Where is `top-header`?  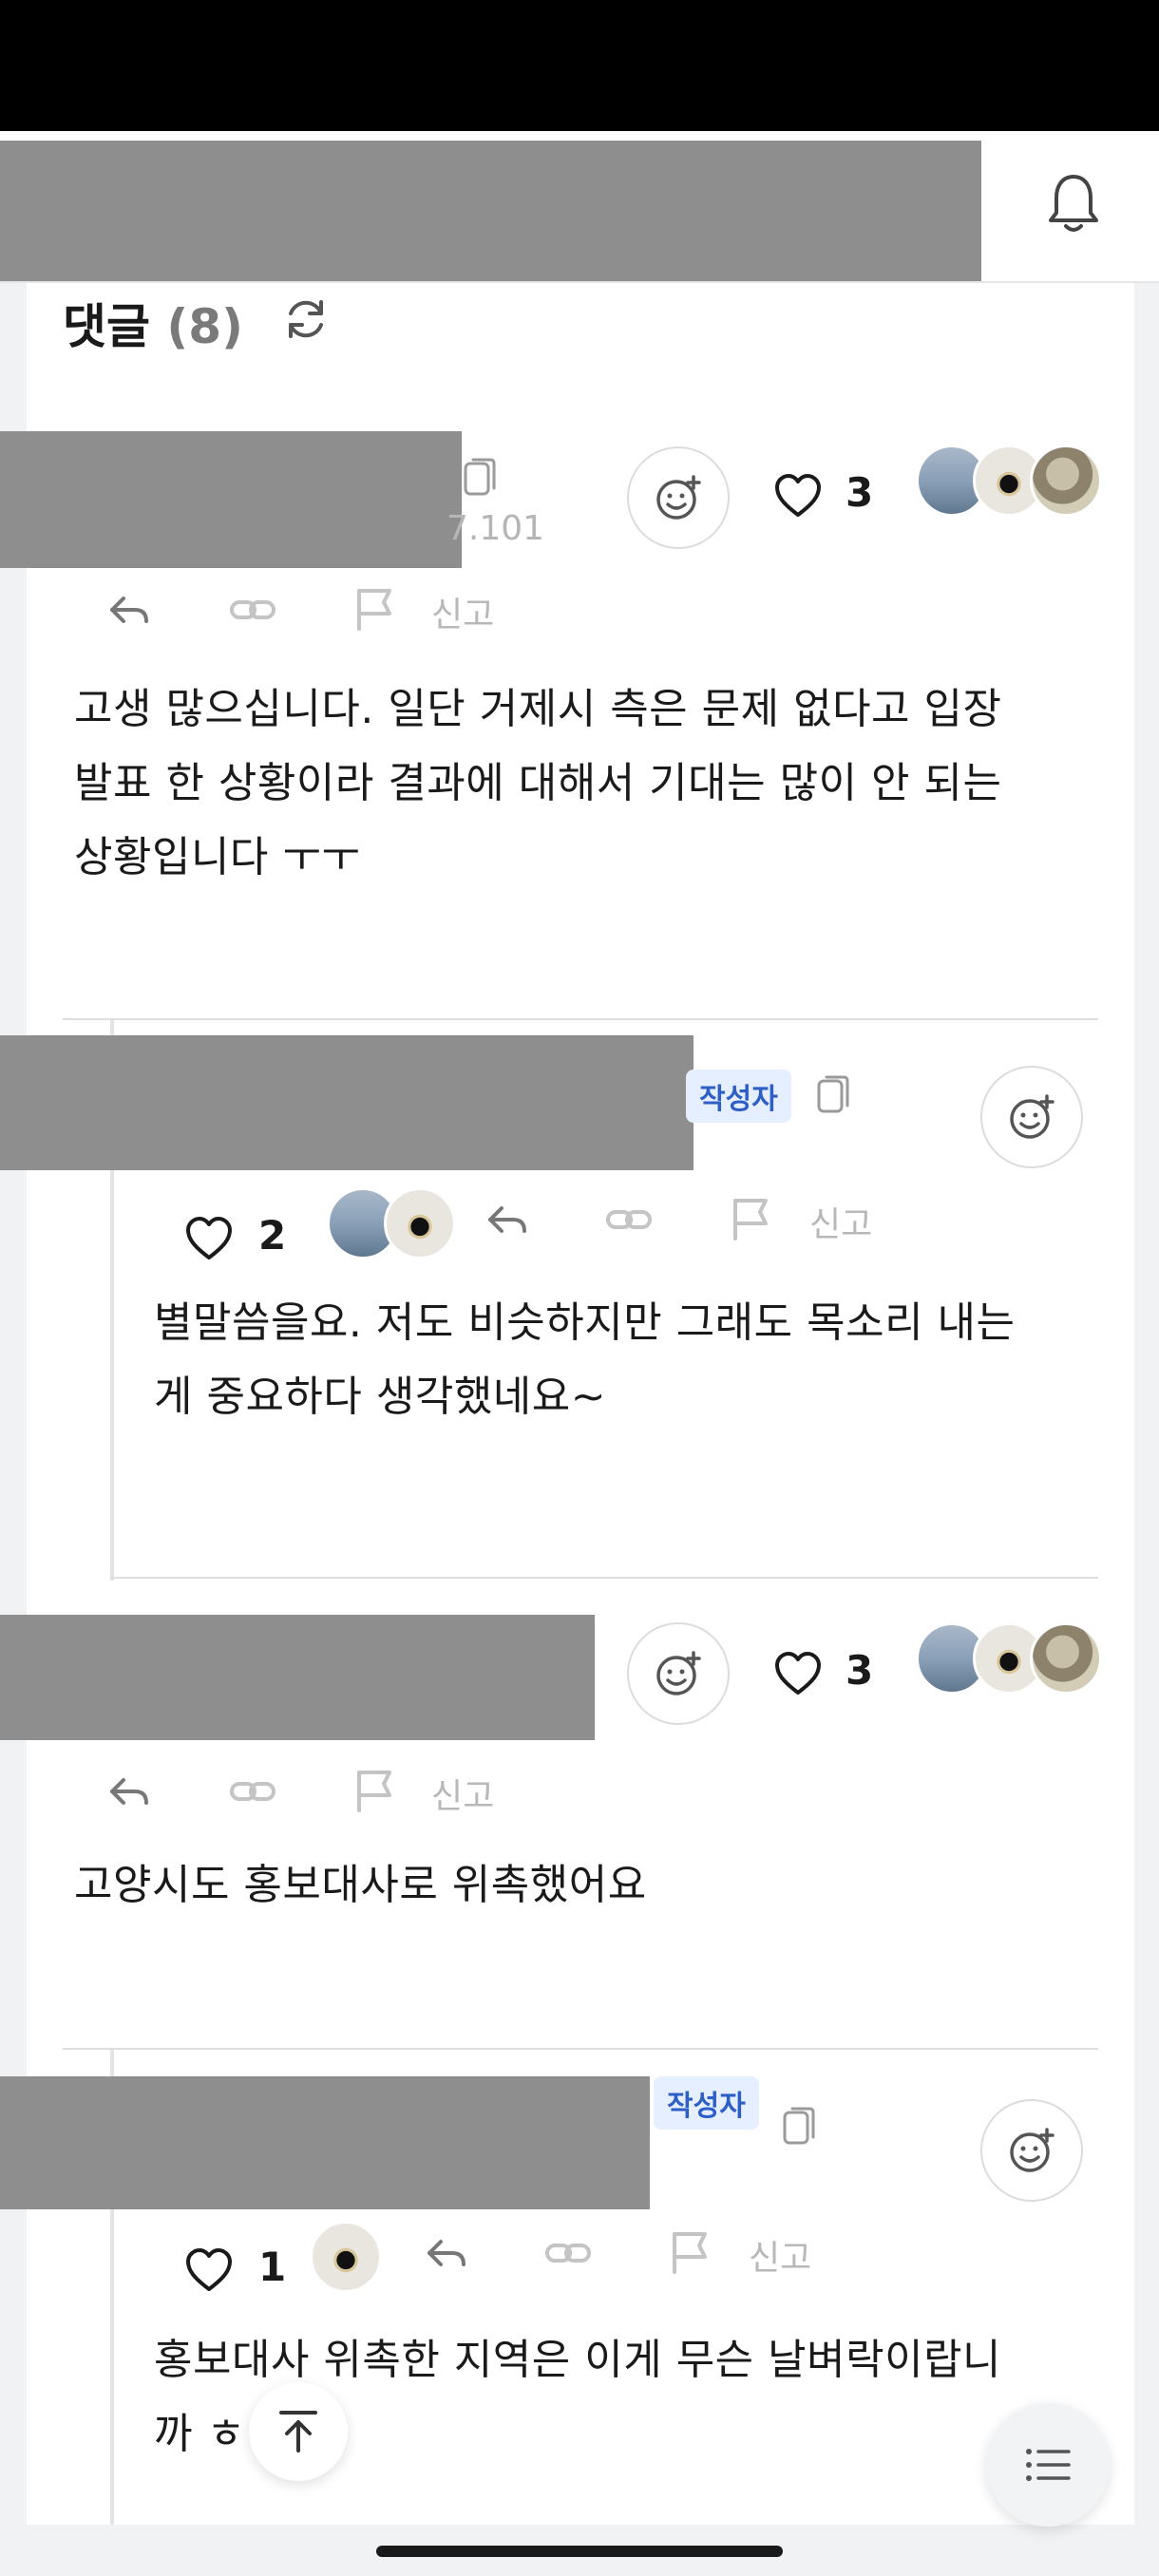
top-header is located at coordinates (579, 207).